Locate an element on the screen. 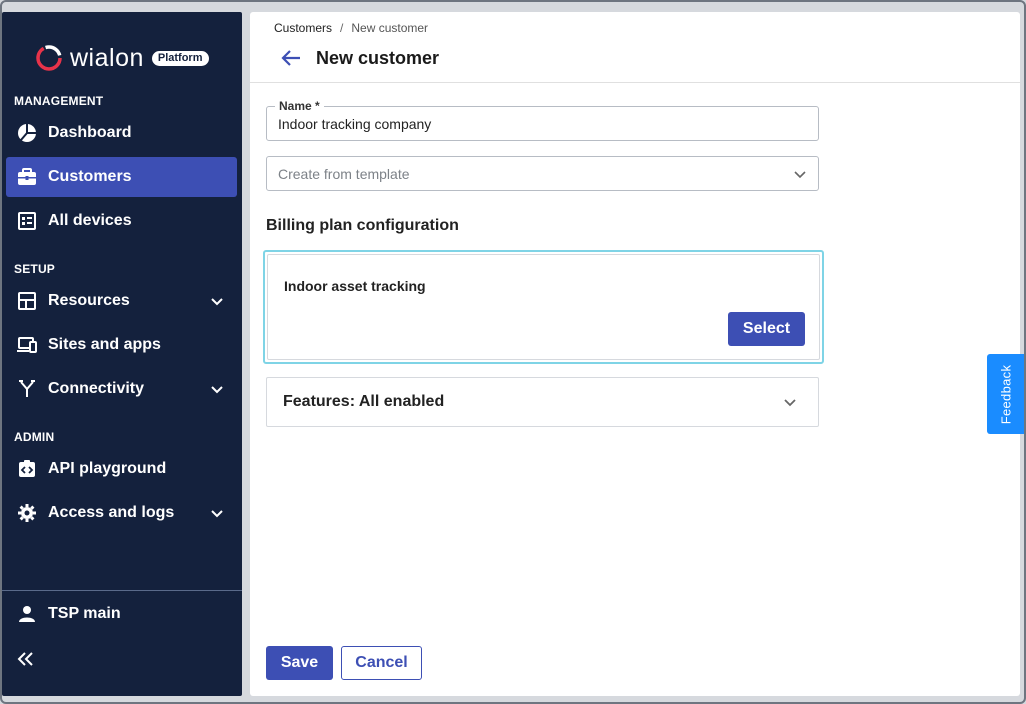  sidebar-item-access-and-logs: Access and logs is located at coordinates (121, 513).